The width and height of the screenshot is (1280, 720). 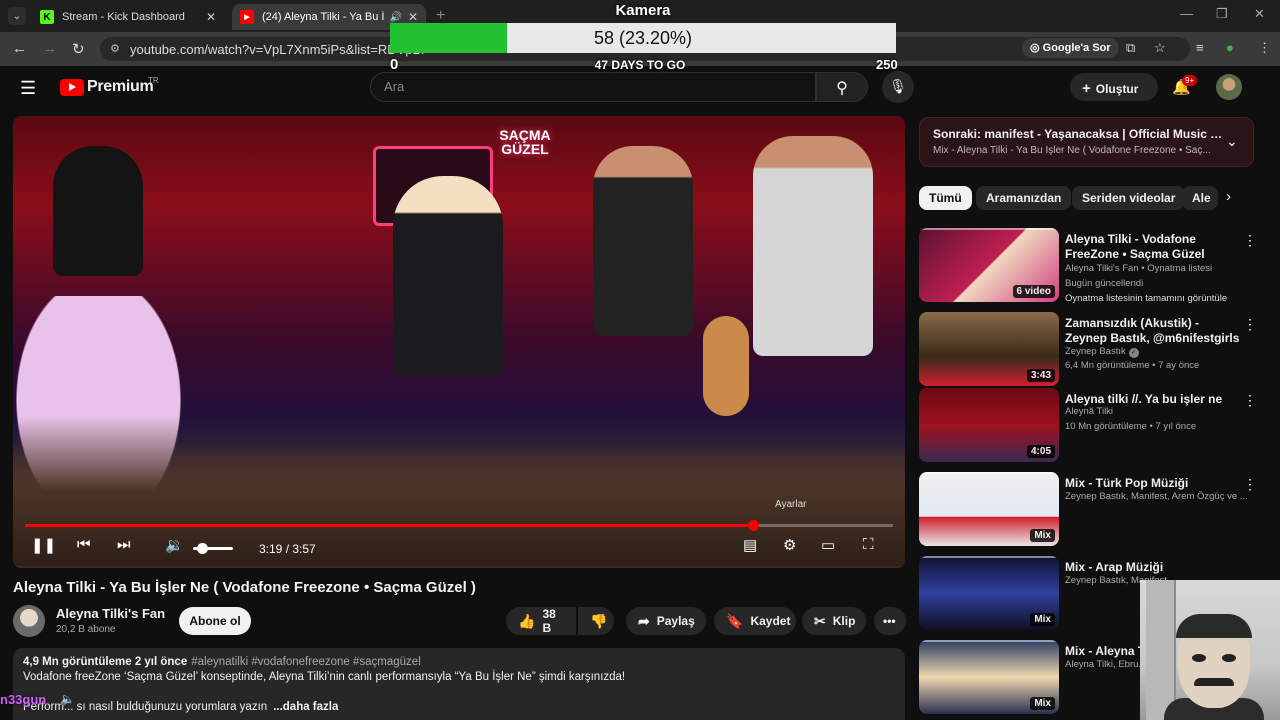 What do you see at coordinates (842, 87) in the screenshot?
I see `search-button: ⚲` at bounding box center [842, 87].